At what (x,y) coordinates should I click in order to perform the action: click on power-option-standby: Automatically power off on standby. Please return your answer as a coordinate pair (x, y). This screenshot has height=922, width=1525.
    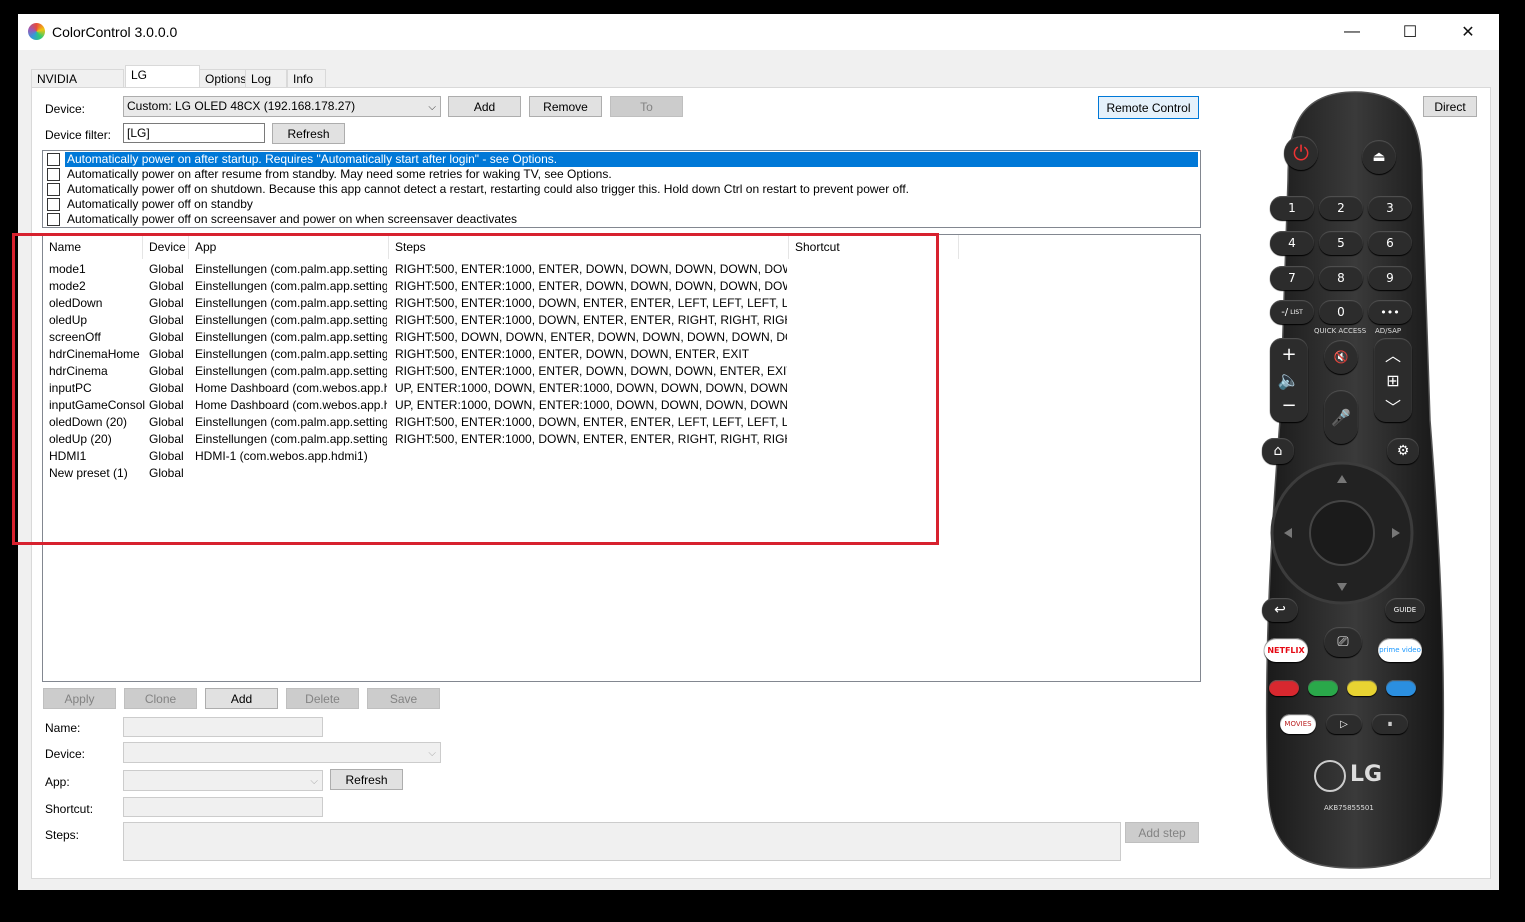
    Looking at the image, I should click on (621, 204).